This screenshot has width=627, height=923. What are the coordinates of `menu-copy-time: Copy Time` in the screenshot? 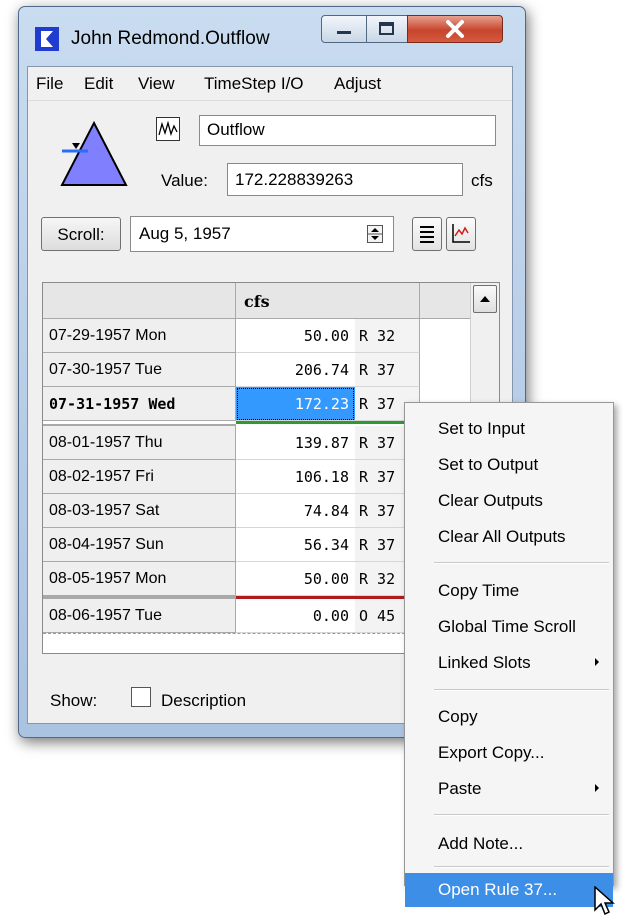 It's located at (509, 591).